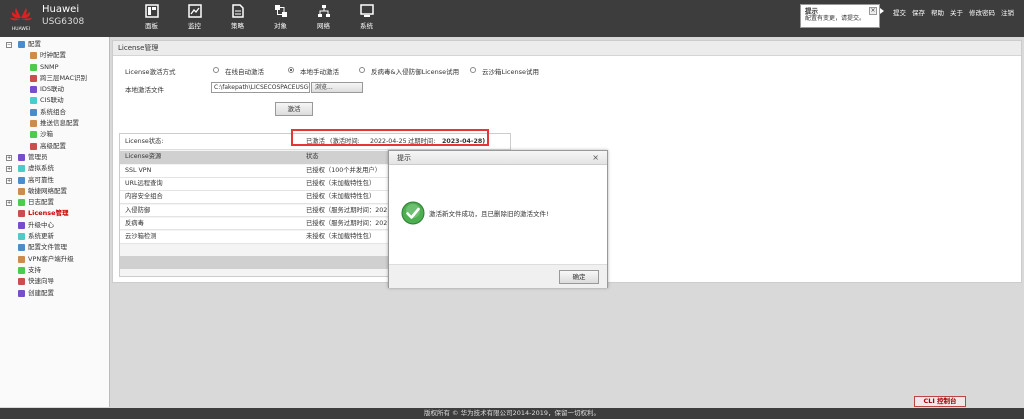  Describe the element at coordinates (54, 89) in the screenshot. I see `sidebar-item: IDS联动` at that location.